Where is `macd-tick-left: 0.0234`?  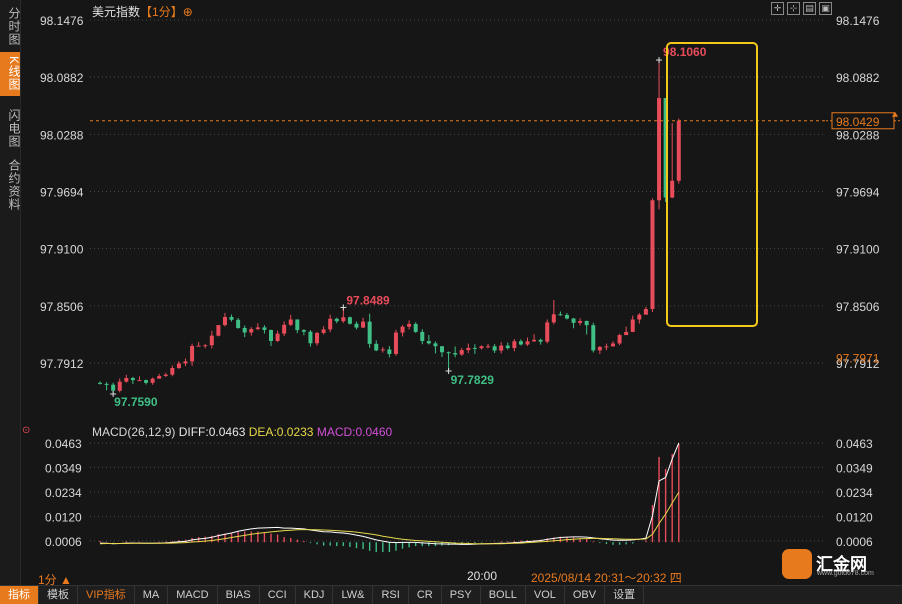
macd-tick-left: 0.0234 is located at coordinates (63, 493).